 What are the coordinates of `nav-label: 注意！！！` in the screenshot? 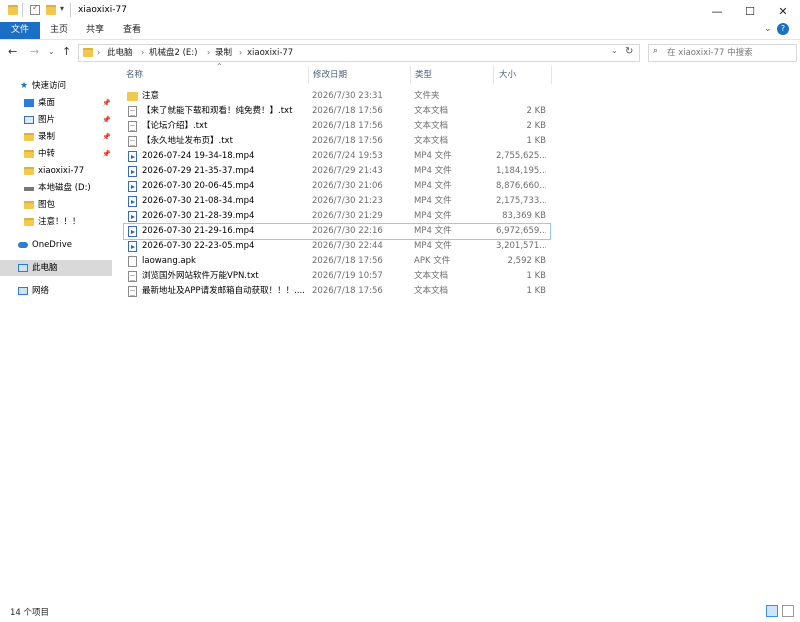 It's located at (59, 222).